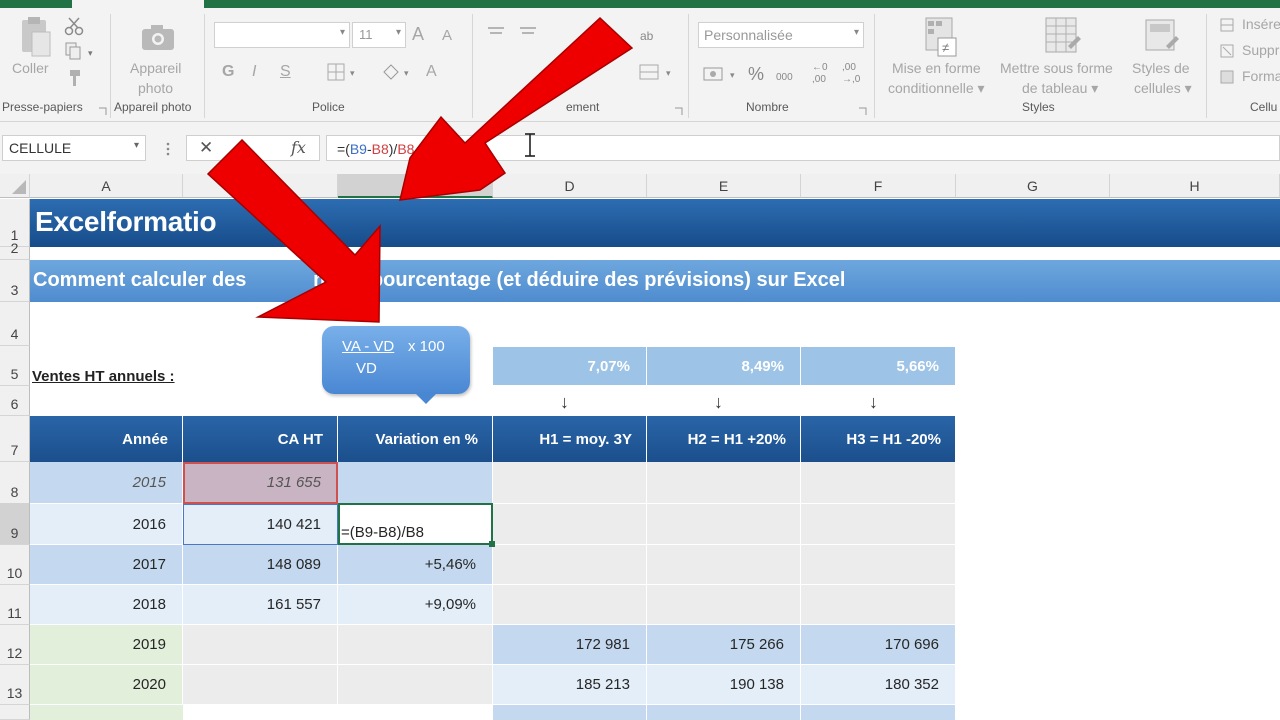 This screenshot has height=720, width=1280. Describe the element at coordinates (293, 230) in the screenshot. I see `red-arrow-to-cell-icon` at that location.